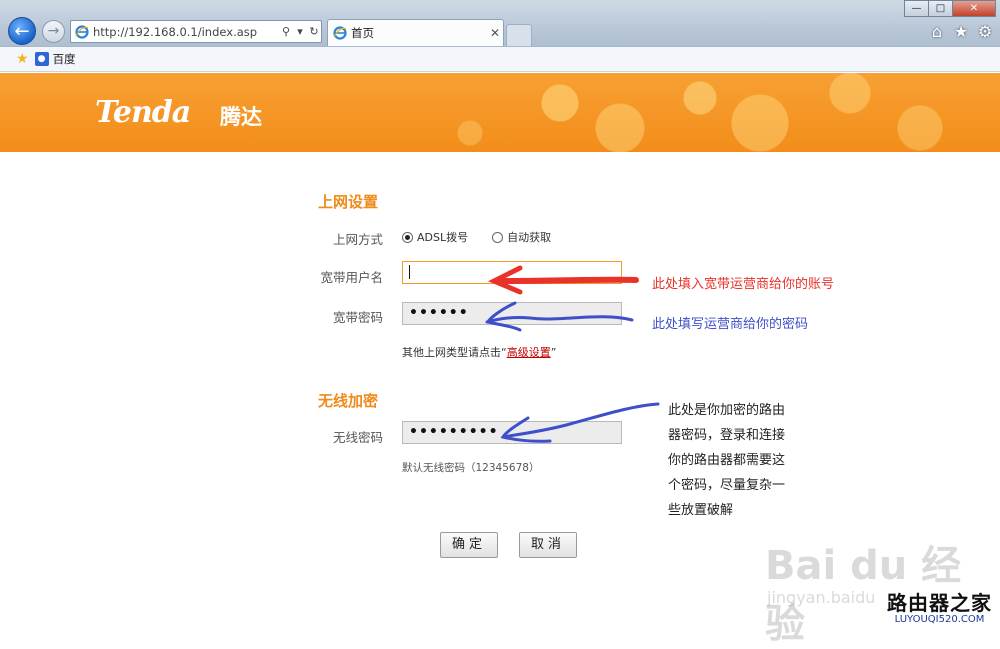 The height and width of the screenshot is (649, 1000). Describe the element at coordinates (937, 31) in the screenshot. I see `home-icon: ⌂` at that location.